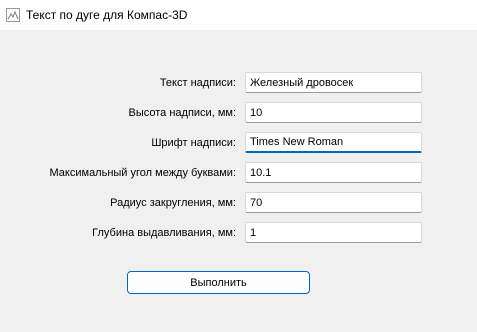 The width and height of the screenshot is (477, 332). What do you see at coordinates (333, 202) in the screenshot?
I see `radius-input` at bounding box center [333, 202].